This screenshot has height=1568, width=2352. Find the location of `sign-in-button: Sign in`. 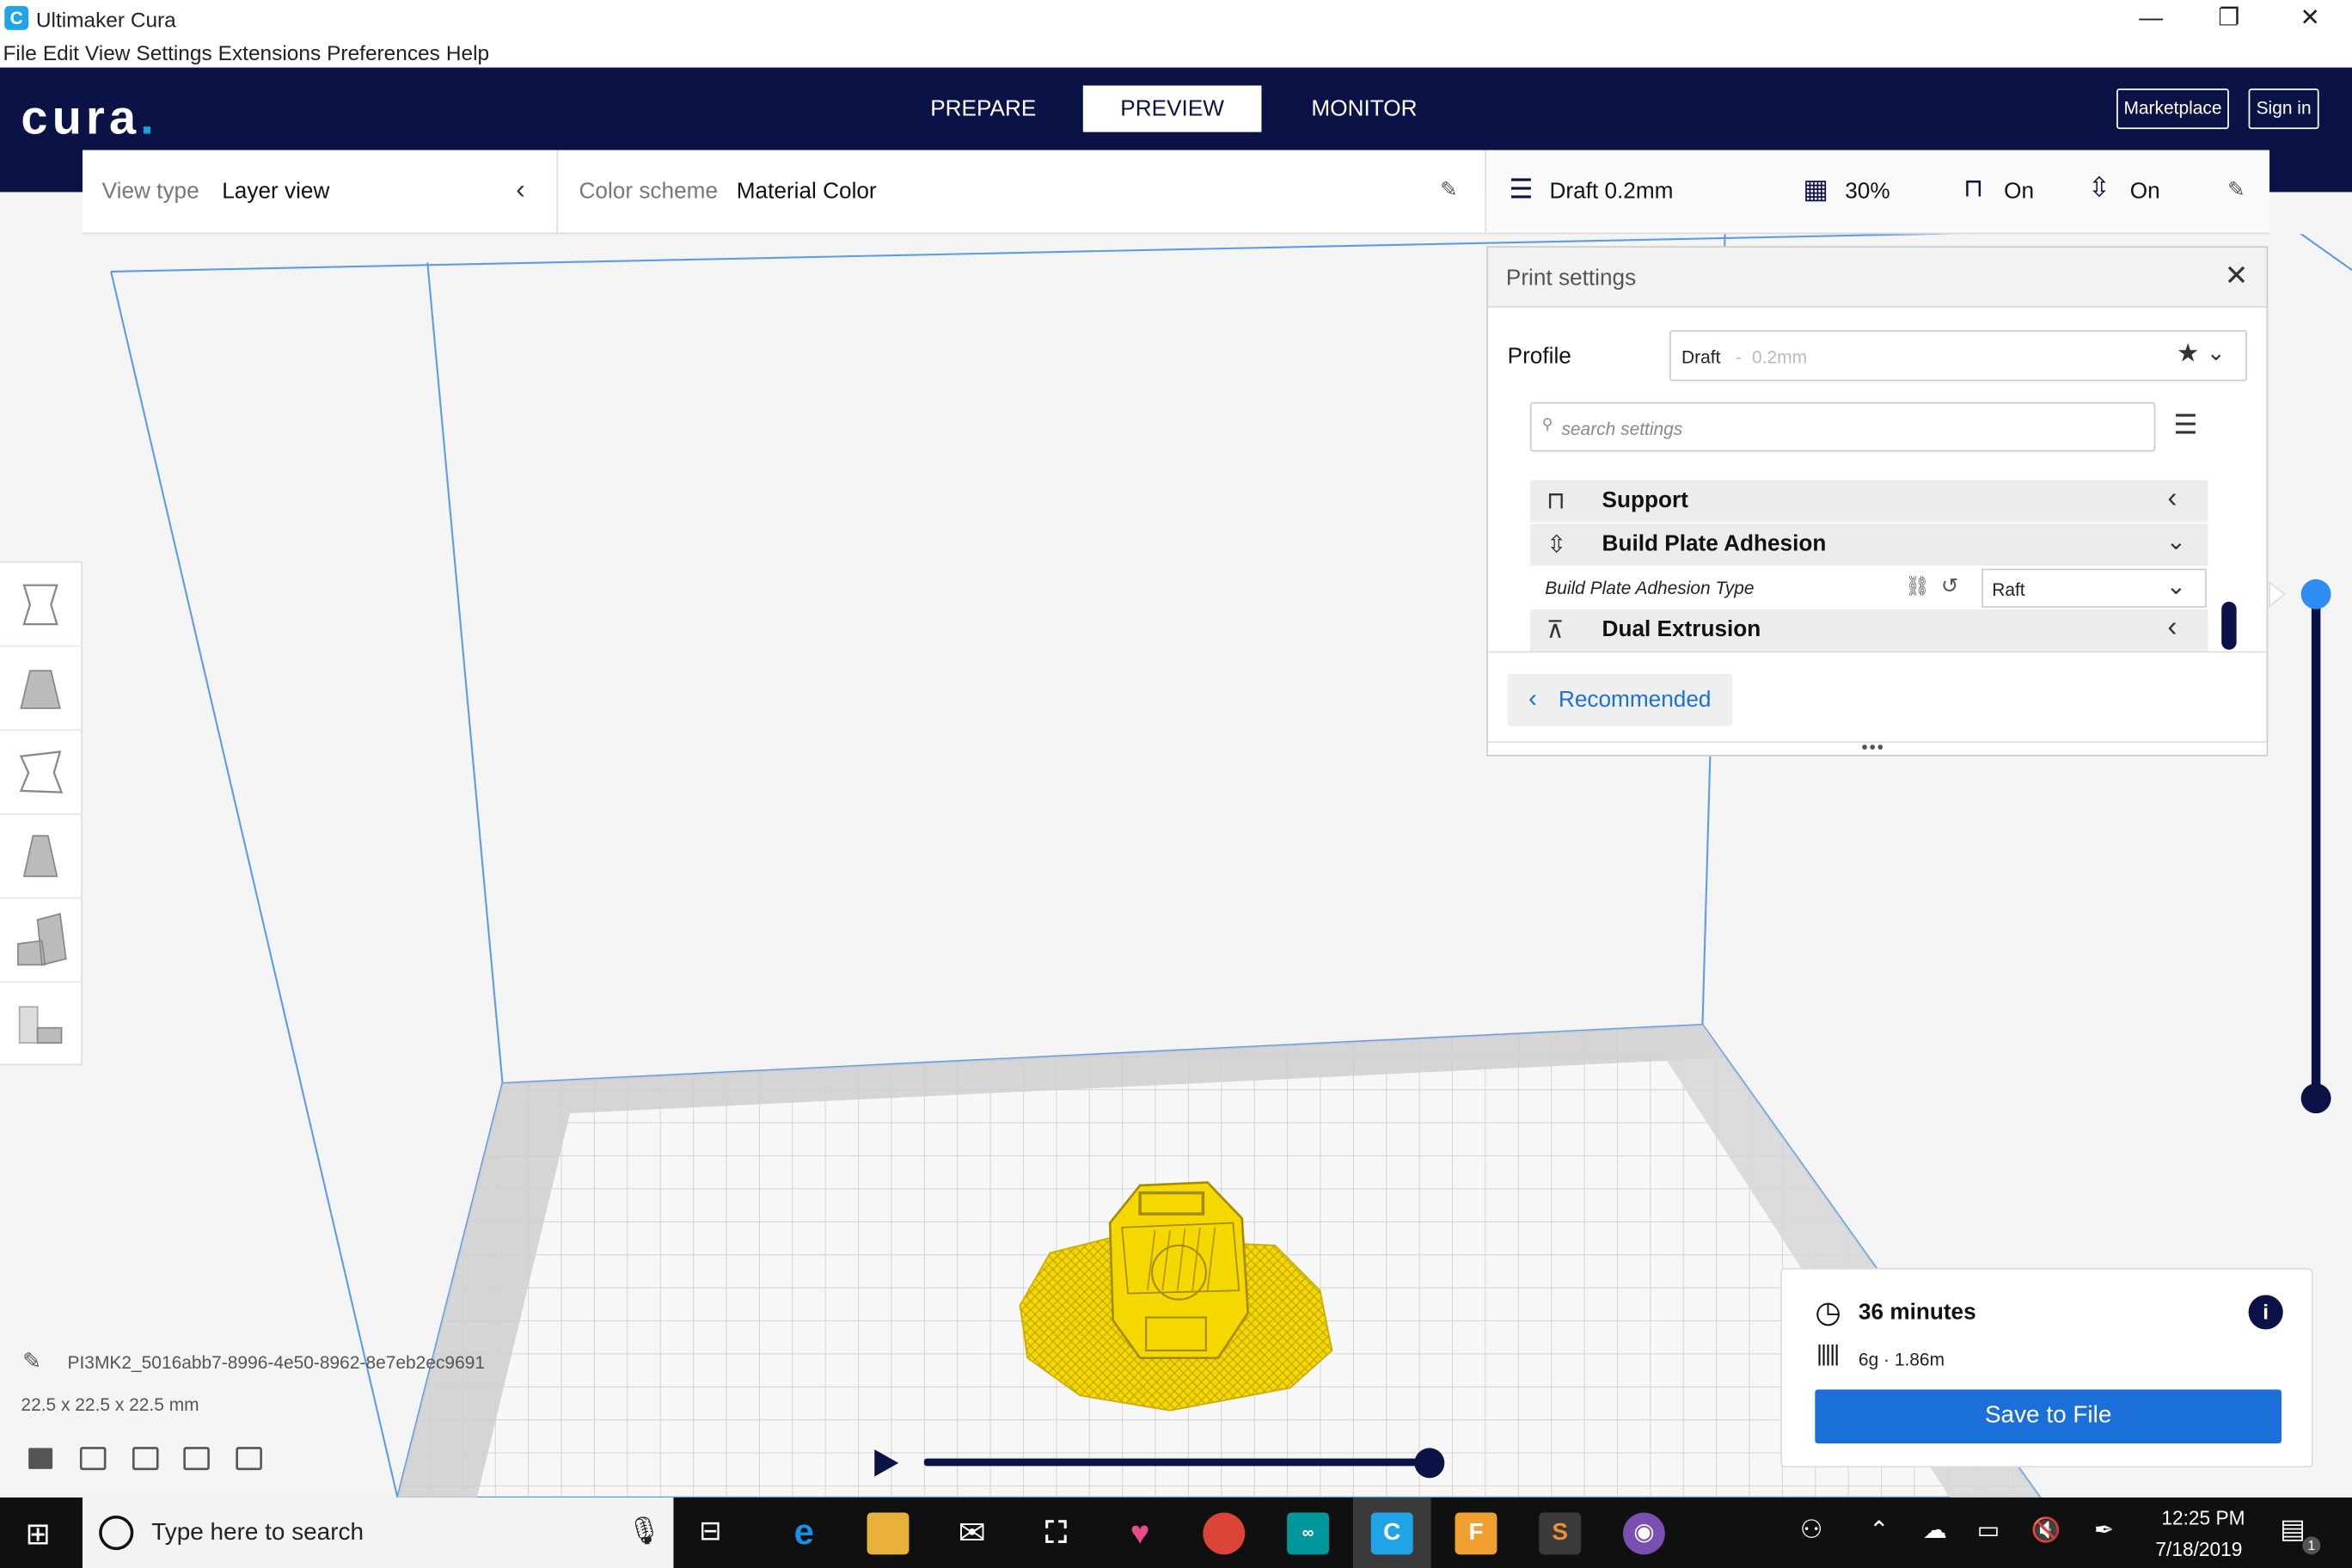

sign-in-button: Sign in is located at coordinates (2283, 109).